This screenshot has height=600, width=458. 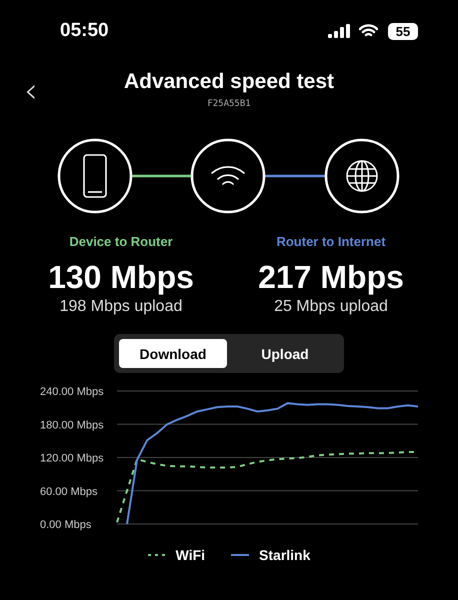 What do you see at coordinates (403, 31) in the screenshot?
I see `battery-level: 55` at bounding box center [403, 31].